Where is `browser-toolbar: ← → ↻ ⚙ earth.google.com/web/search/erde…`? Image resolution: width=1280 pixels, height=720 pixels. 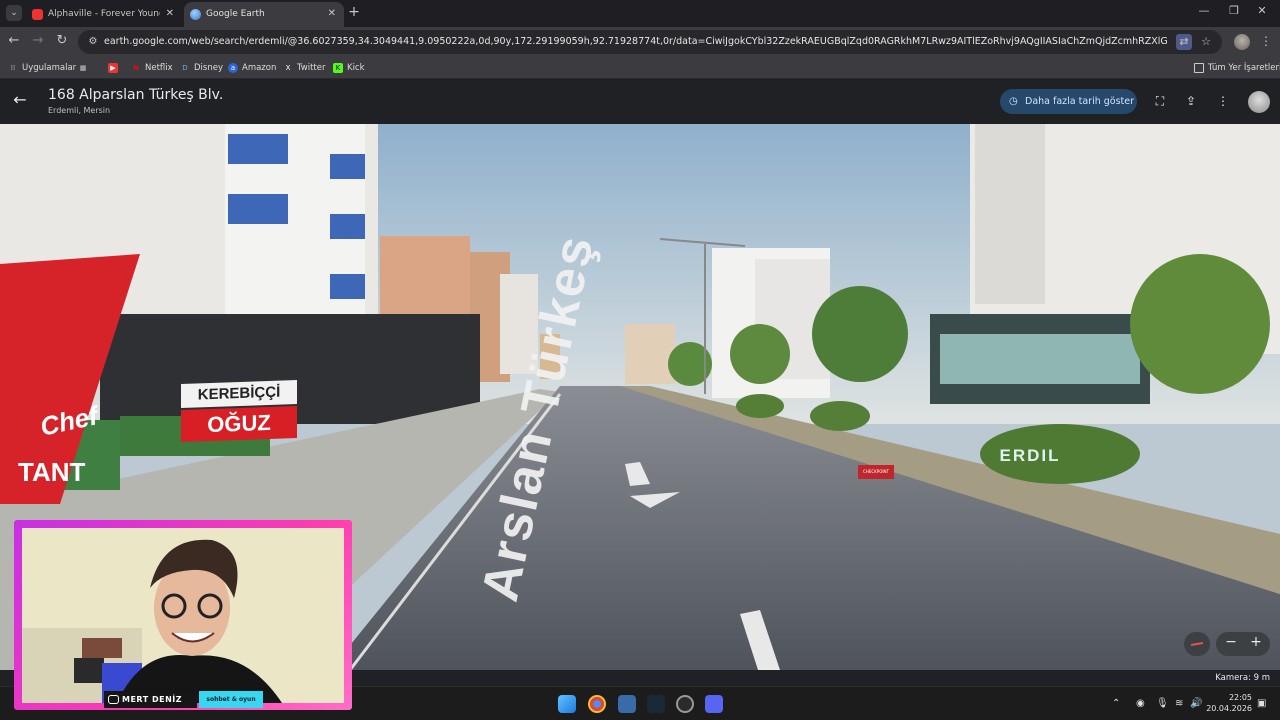
browser-toolbar: ← → ↻ ⚙ earth.google.com/web/search/erde… is located at coordinates (640, 42).